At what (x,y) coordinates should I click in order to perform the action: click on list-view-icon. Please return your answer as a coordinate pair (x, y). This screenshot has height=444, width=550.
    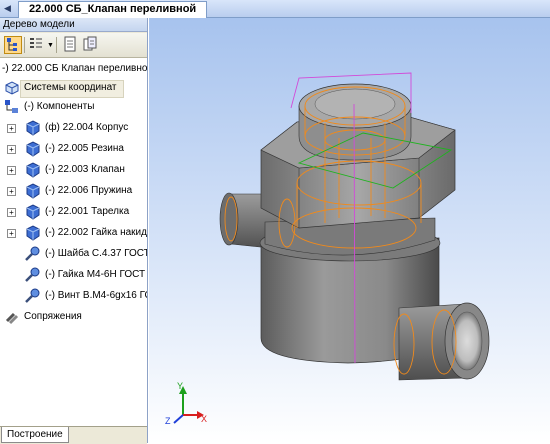
    Looking at the image, I should click on (36, 43).